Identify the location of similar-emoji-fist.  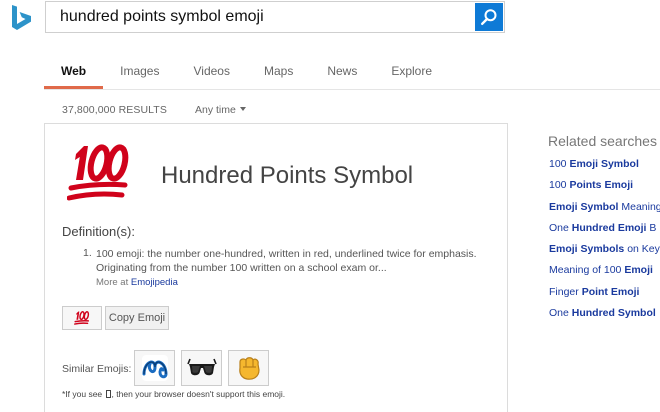
(248, 368).